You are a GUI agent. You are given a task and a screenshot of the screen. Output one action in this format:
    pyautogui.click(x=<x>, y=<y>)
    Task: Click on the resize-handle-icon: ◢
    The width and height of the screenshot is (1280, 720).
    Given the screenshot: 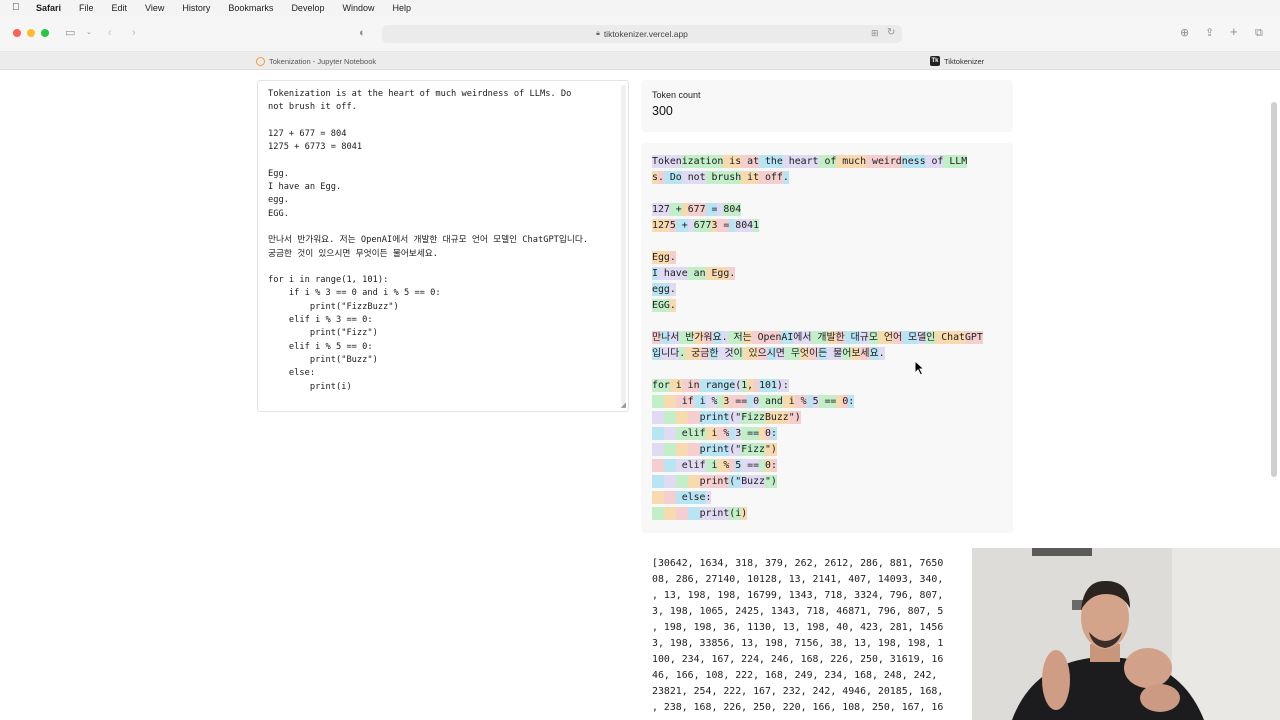 What is the action you would take?
    pyautogui.click(x=623, y=405)
    